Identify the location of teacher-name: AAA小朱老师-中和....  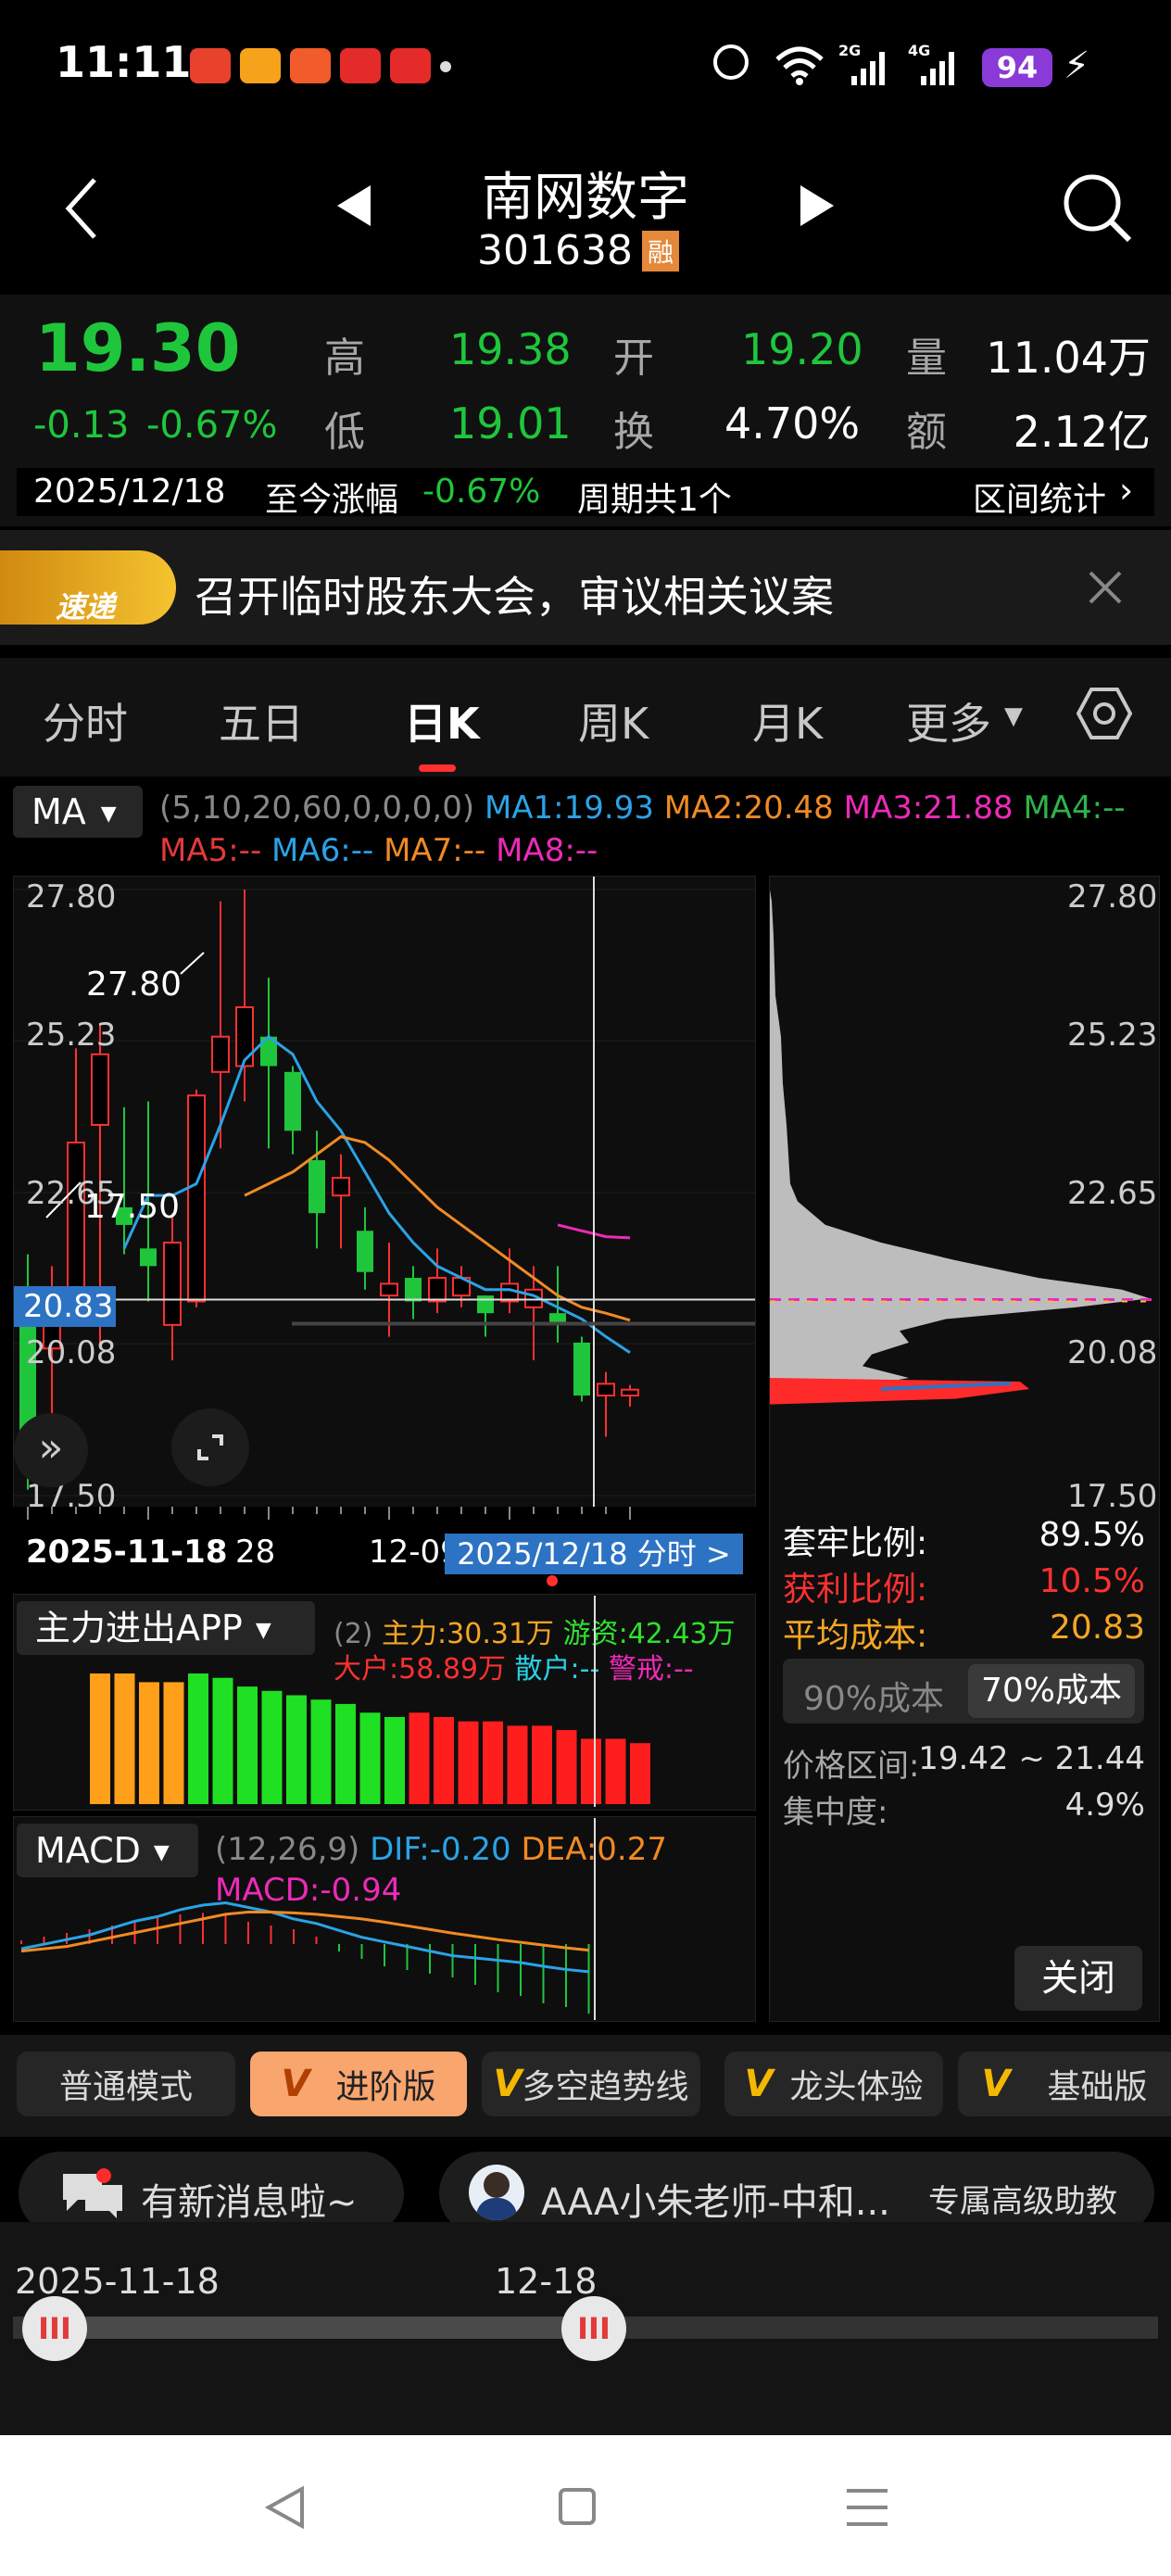
(715, 2202).